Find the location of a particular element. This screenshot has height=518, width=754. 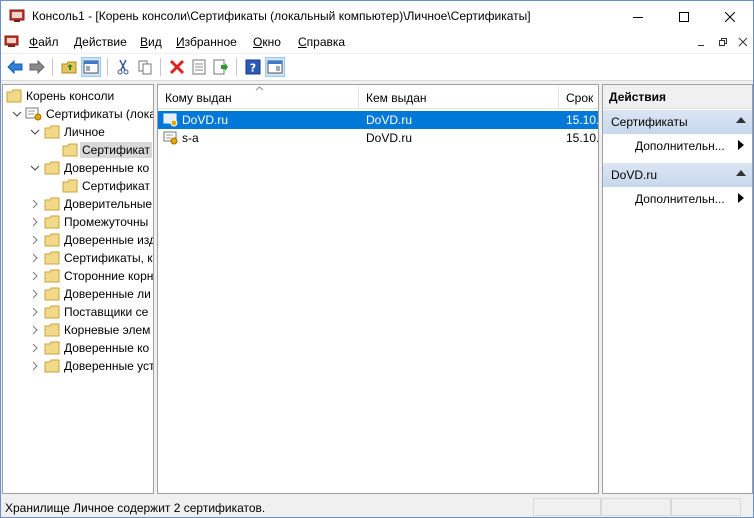

cell-issued-by: DoVD.ru is located at coordinates (389, 120).